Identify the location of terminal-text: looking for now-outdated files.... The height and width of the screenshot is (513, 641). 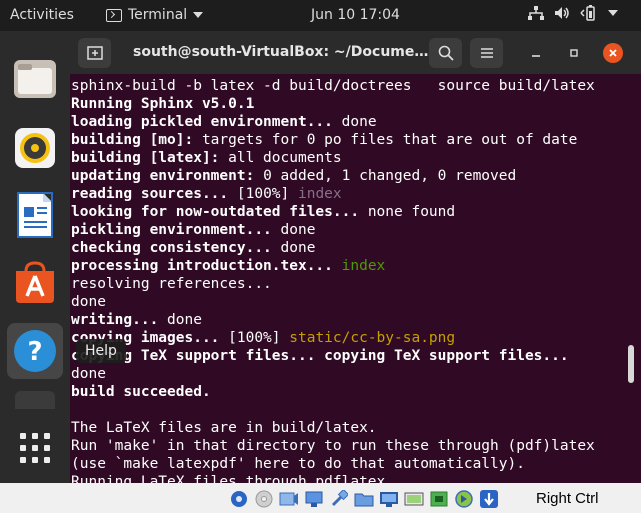
(219, 212).